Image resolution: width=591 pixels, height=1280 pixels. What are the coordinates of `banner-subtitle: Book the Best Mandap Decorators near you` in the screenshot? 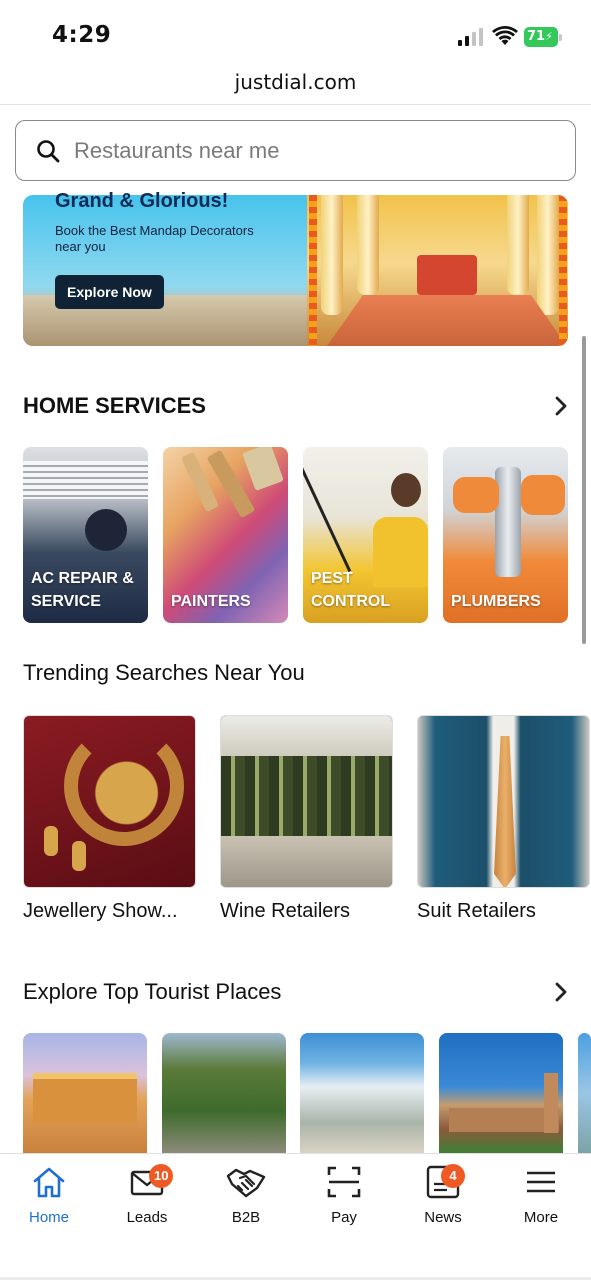 It's located at (154, 238).